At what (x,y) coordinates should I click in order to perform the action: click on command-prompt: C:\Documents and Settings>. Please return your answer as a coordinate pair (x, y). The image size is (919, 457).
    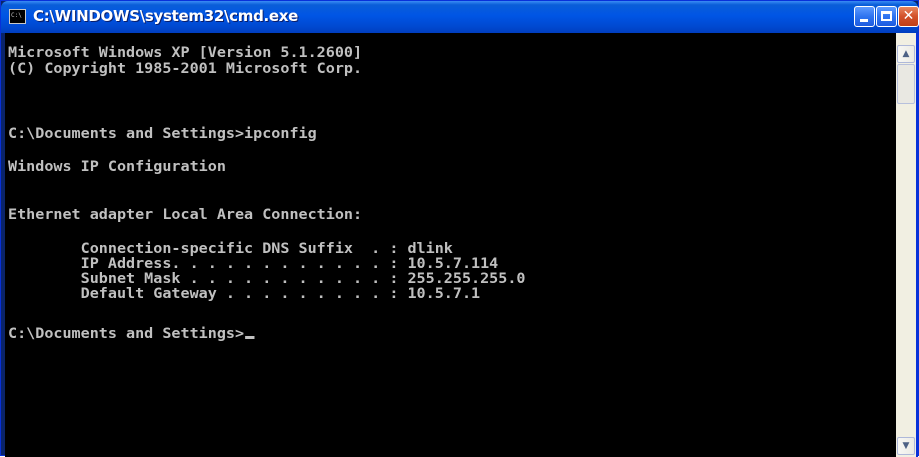
    Looking at the image, I should click on (131, 334).